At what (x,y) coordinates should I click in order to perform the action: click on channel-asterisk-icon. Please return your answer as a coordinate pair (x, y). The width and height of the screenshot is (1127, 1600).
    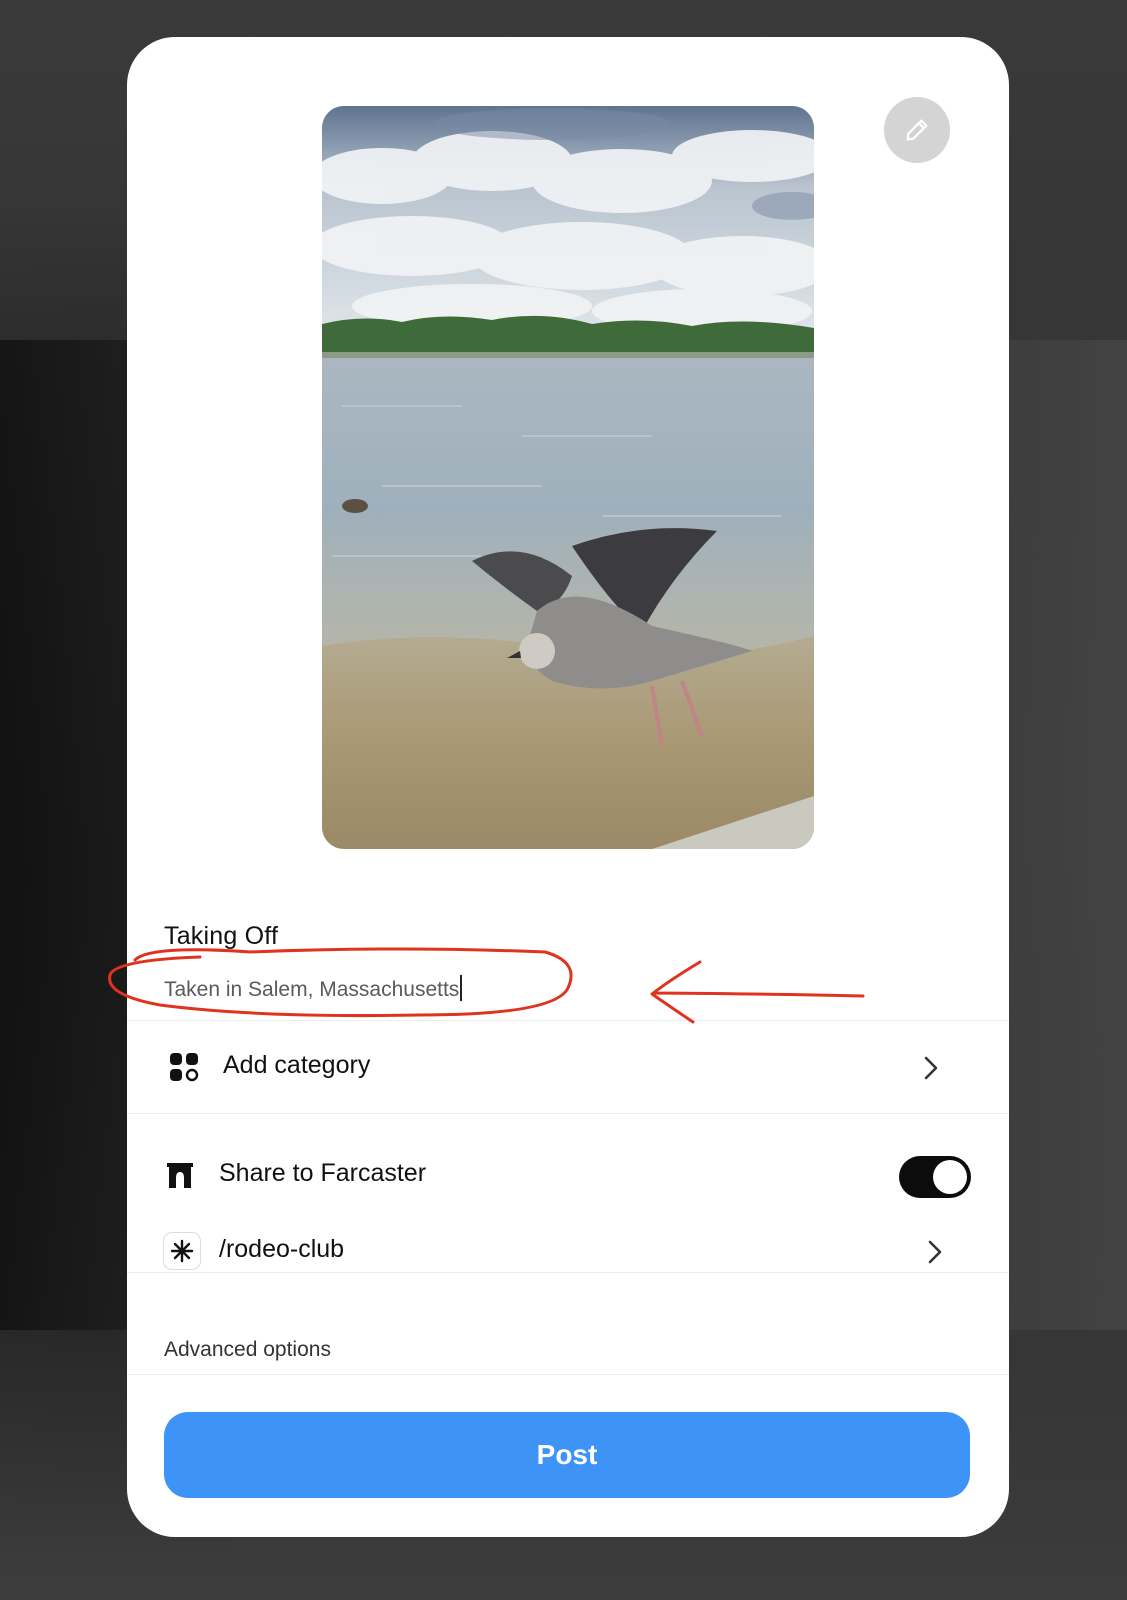
    Looking at the image, I should click on (182, 1251).